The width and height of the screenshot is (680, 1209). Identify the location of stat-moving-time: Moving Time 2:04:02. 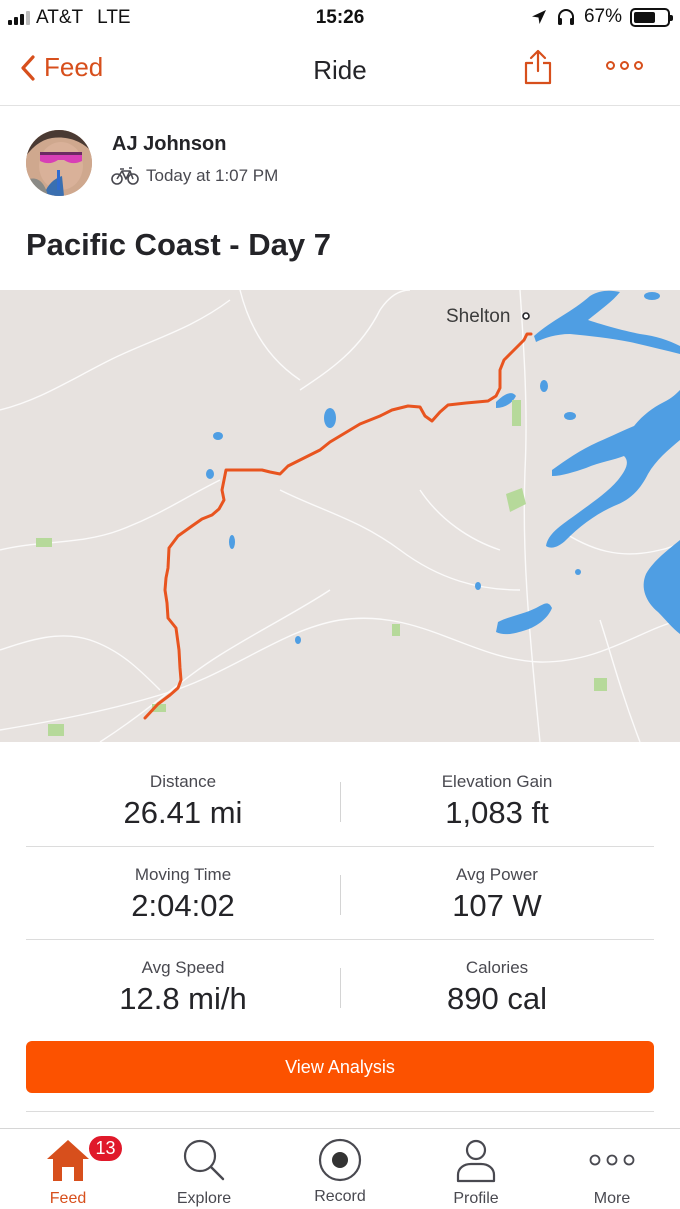
(183, 894).